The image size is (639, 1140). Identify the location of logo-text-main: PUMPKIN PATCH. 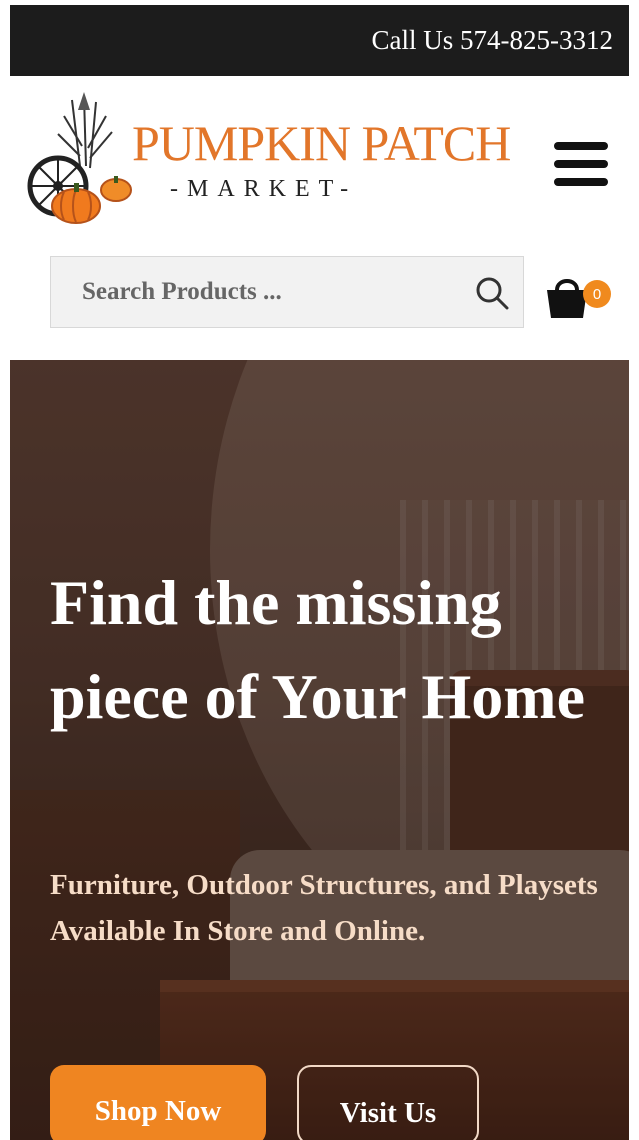
(321, 143).